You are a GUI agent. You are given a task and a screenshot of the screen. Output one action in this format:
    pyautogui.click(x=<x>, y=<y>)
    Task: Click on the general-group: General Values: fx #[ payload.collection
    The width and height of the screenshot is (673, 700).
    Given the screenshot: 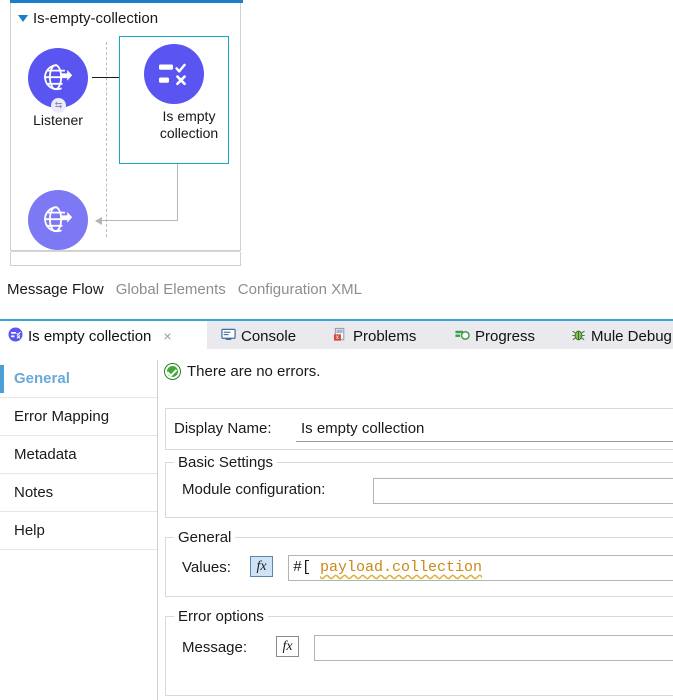 What is the action you would take?
    pyautogui.click(x=419, y=563)
    